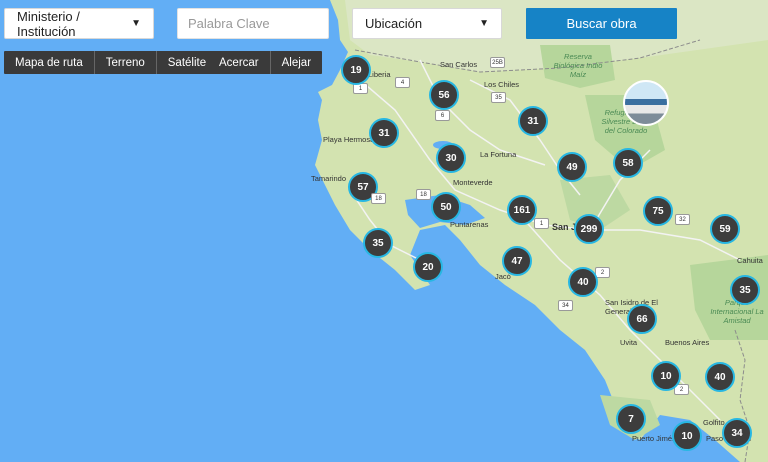 This screenshot has height=462, width=768. What do you see at coordinates (356, 70) in the screenshot?
I see `cluster-marker: 19` at bounding box center [356, 70].